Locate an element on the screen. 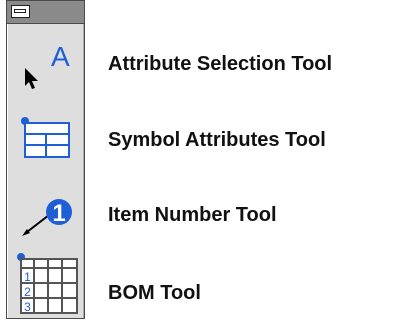 This screenshot has height=321, width=409. item-number-tool-button: 1 is located at coordinates (45, 210).